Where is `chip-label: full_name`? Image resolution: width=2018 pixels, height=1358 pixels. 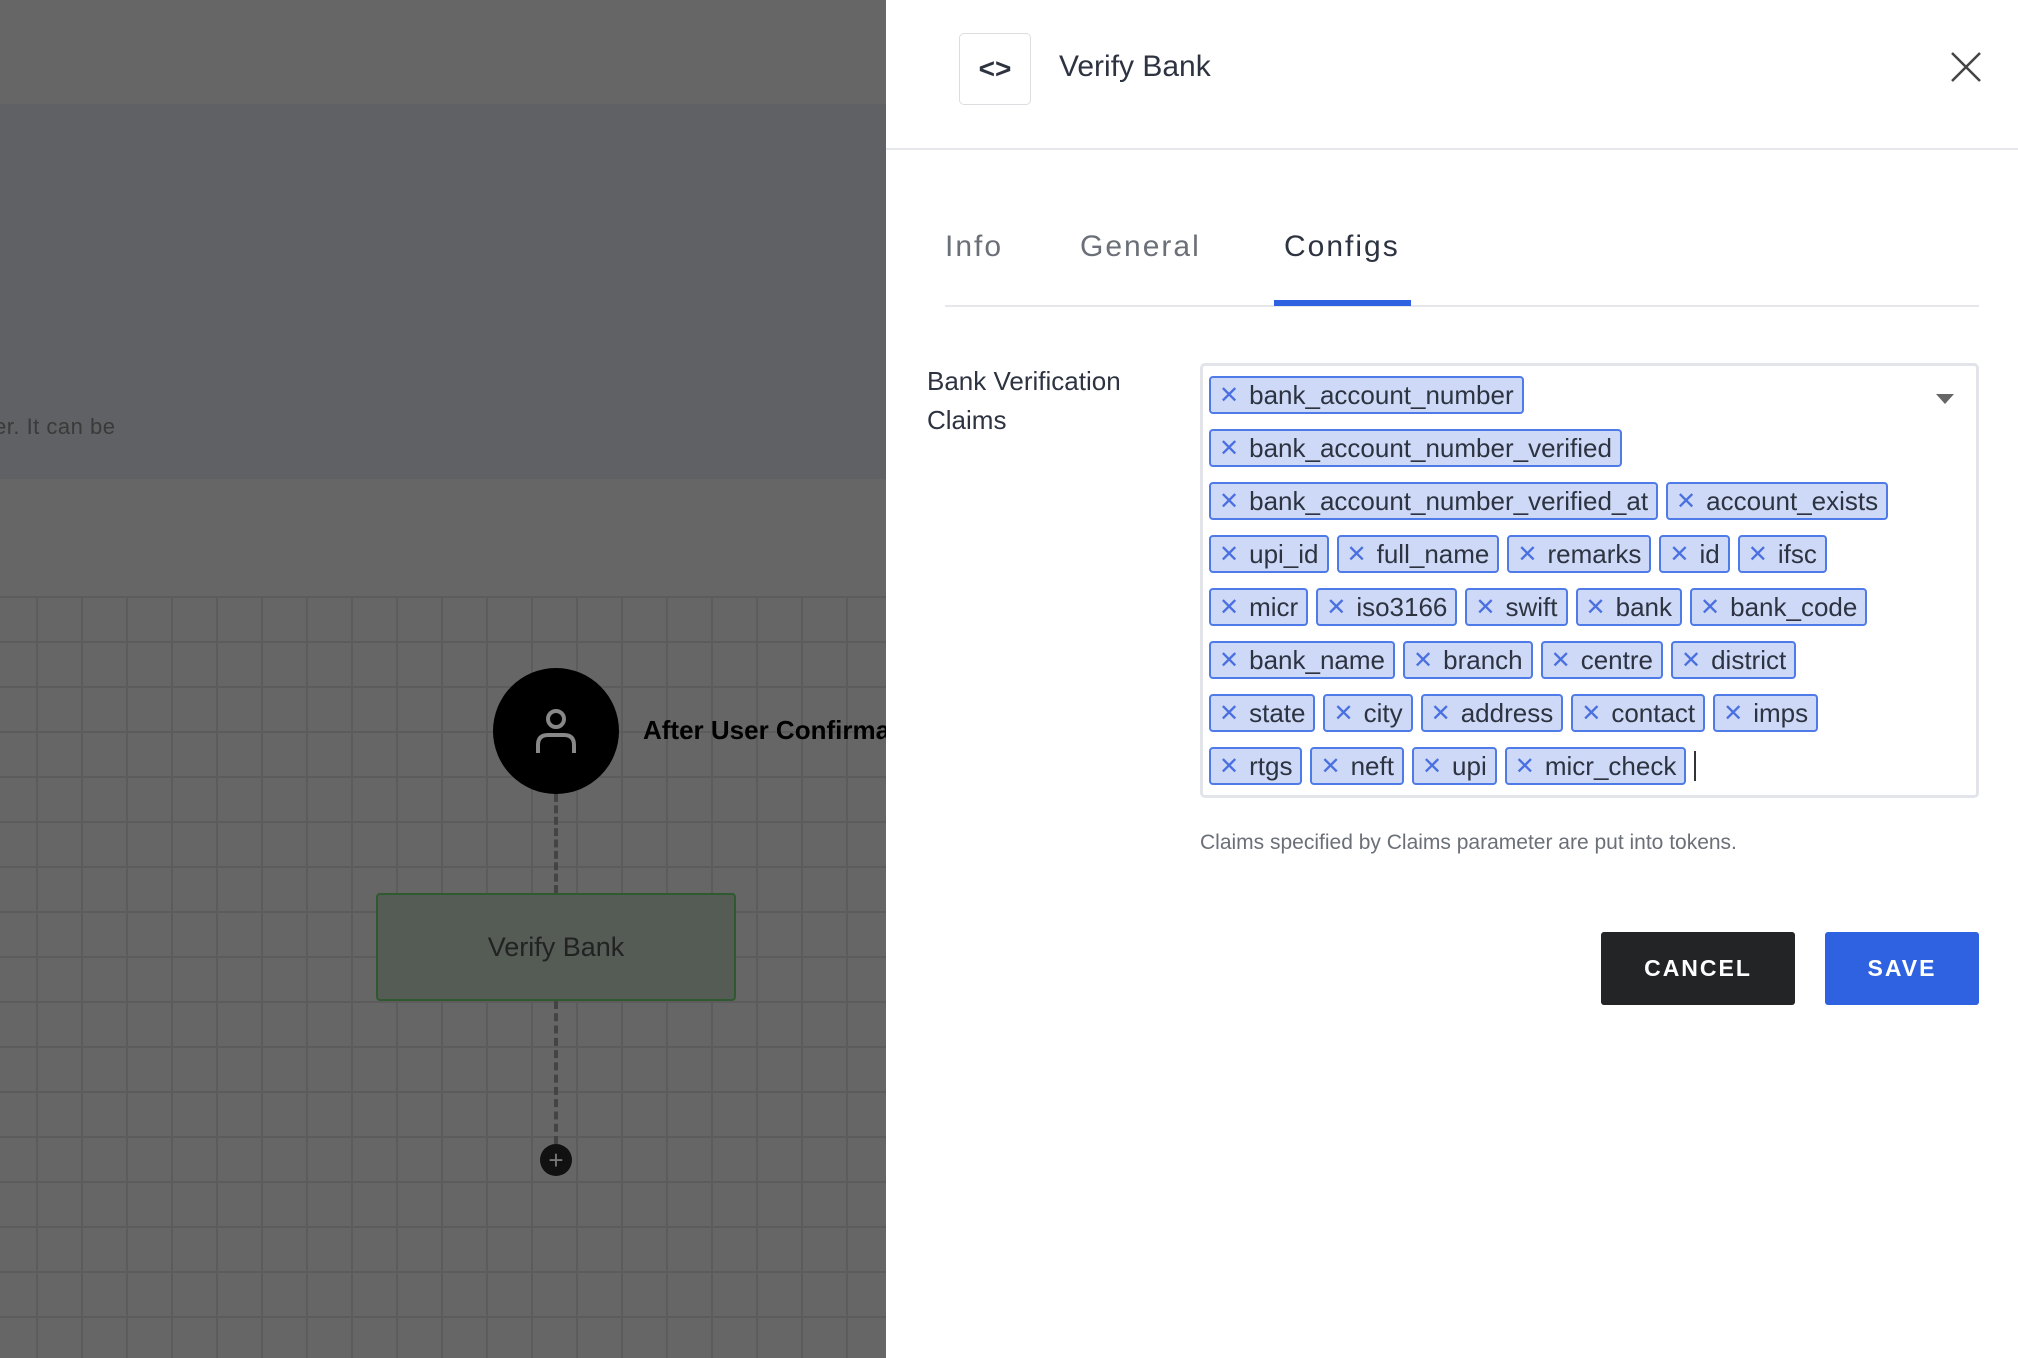 chip-label: full_name is located at coordinates (1433, 553).